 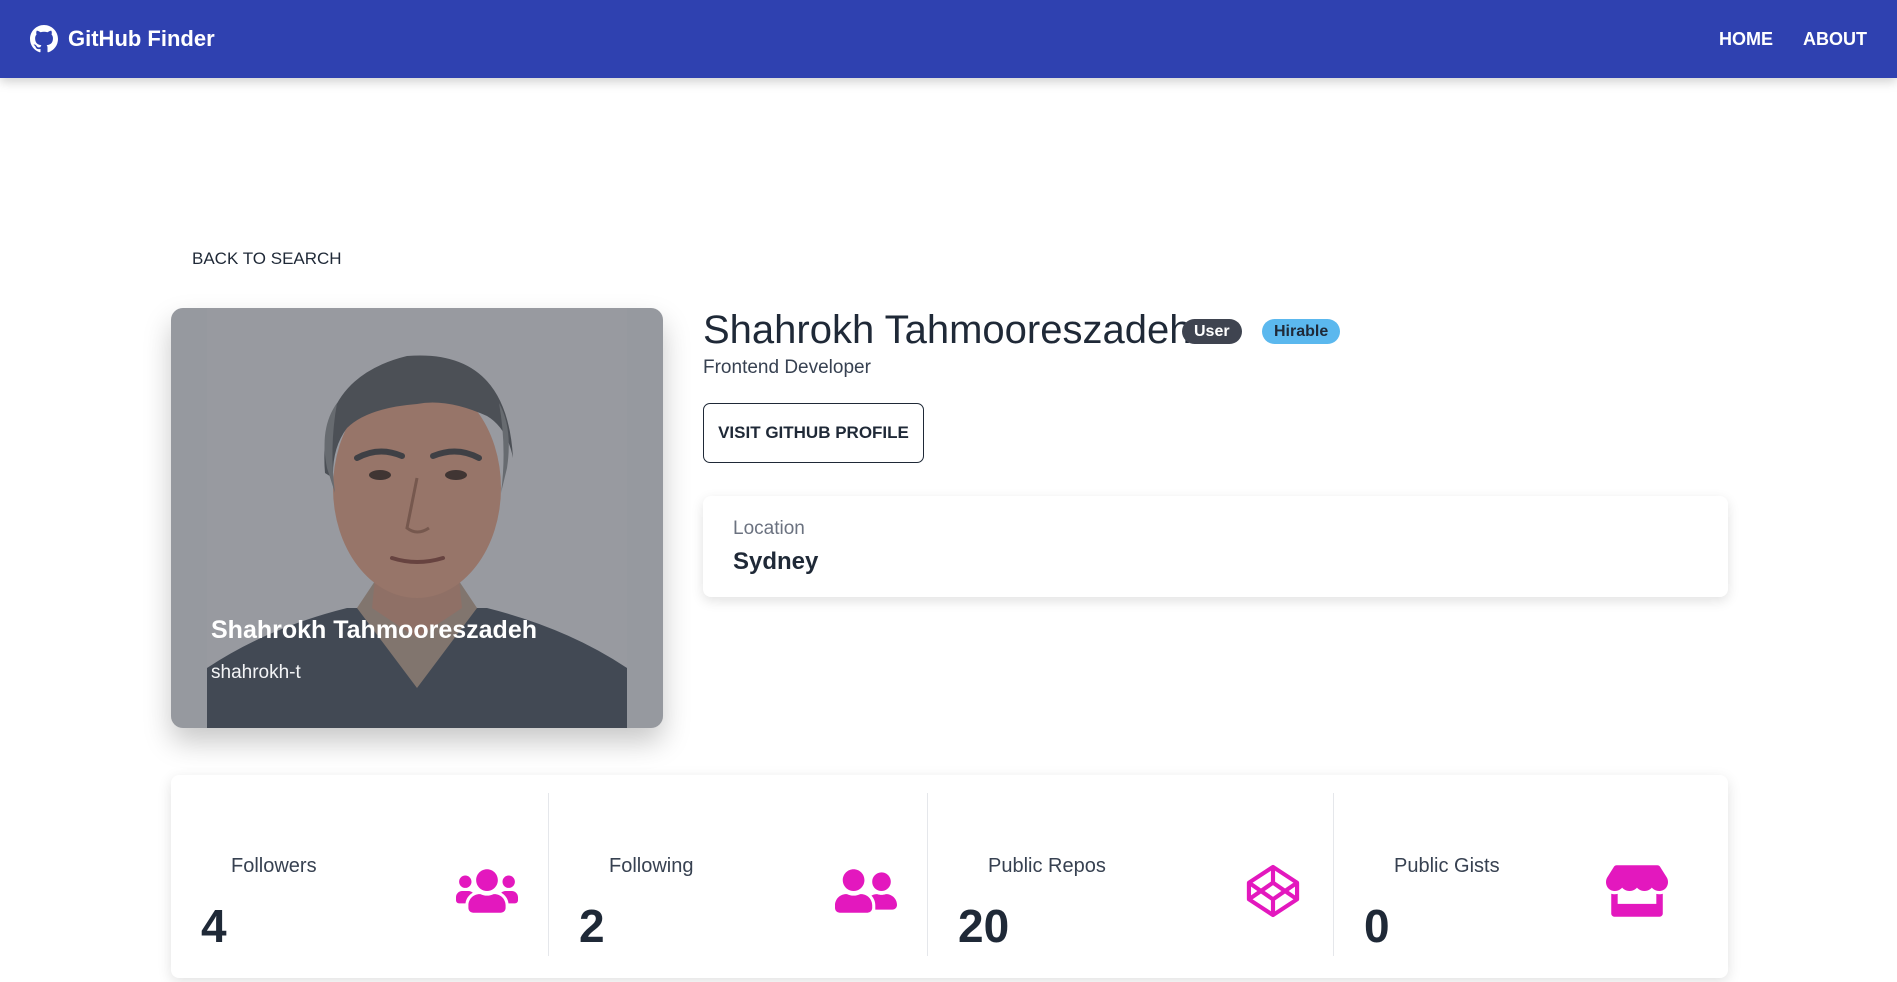 I want to click on profile-bio: Frontend Developer, so click(x=787, y=367).